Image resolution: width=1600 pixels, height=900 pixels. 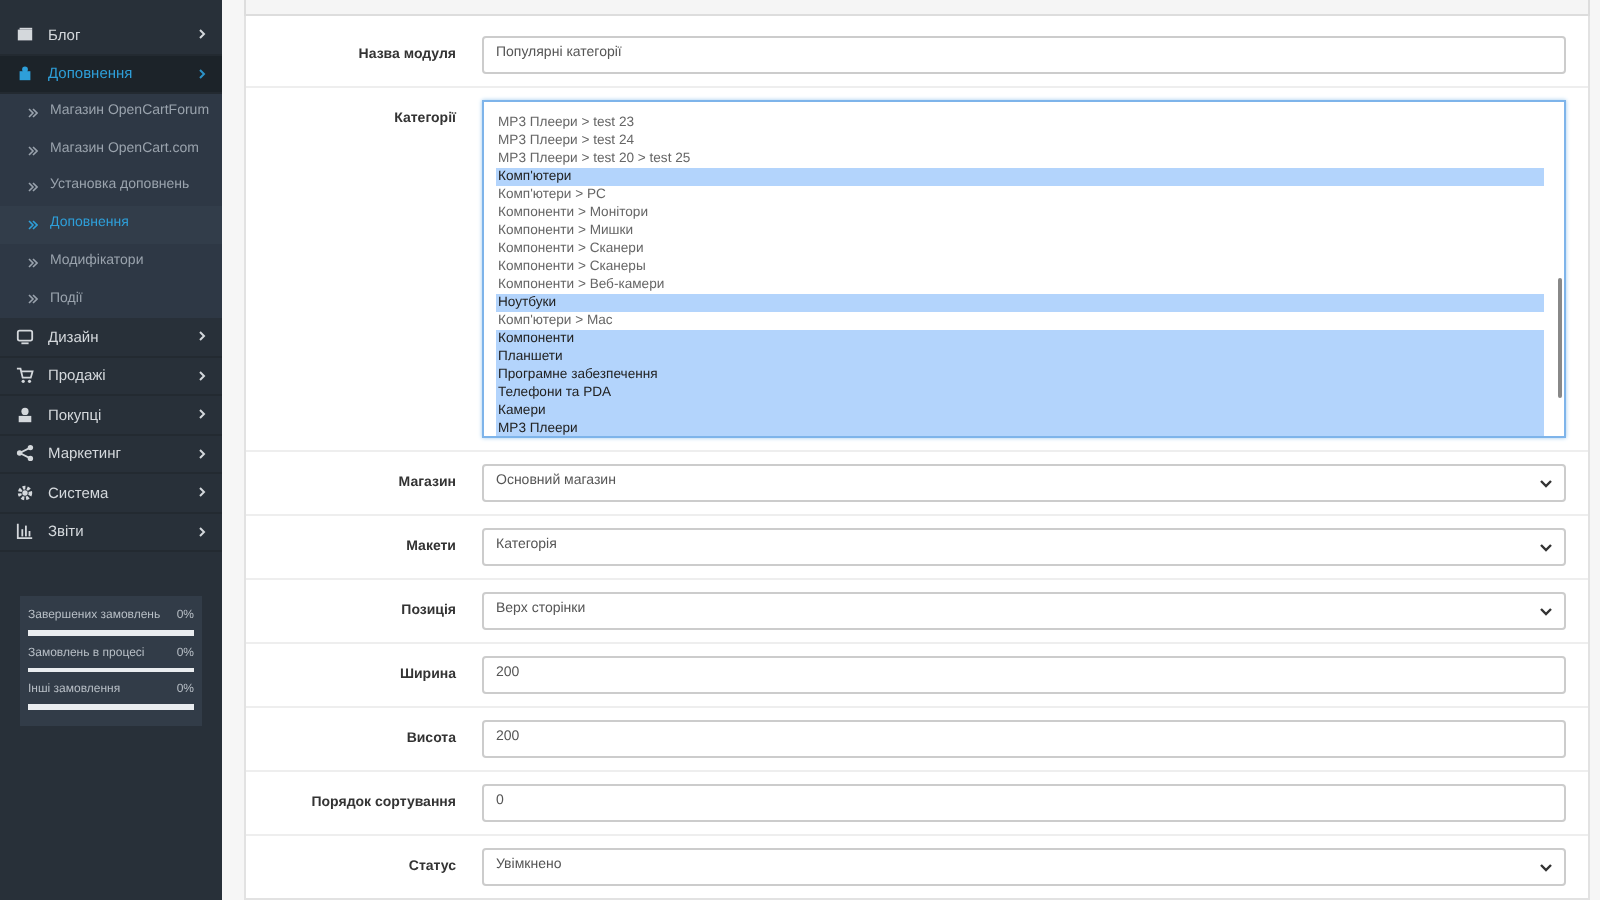 What do you see at coordinates (25, 531) in the screenshot?
I see `bar-chart-icon` at bounding box center [25, 531].